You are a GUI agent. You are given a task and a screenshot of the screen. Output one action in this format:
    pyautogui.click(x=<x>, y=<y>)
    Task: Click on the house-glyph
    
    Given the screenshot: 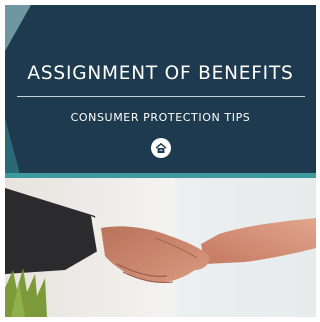 What is the action you would take?
    pyautogui.click(x=161, y=147)
    